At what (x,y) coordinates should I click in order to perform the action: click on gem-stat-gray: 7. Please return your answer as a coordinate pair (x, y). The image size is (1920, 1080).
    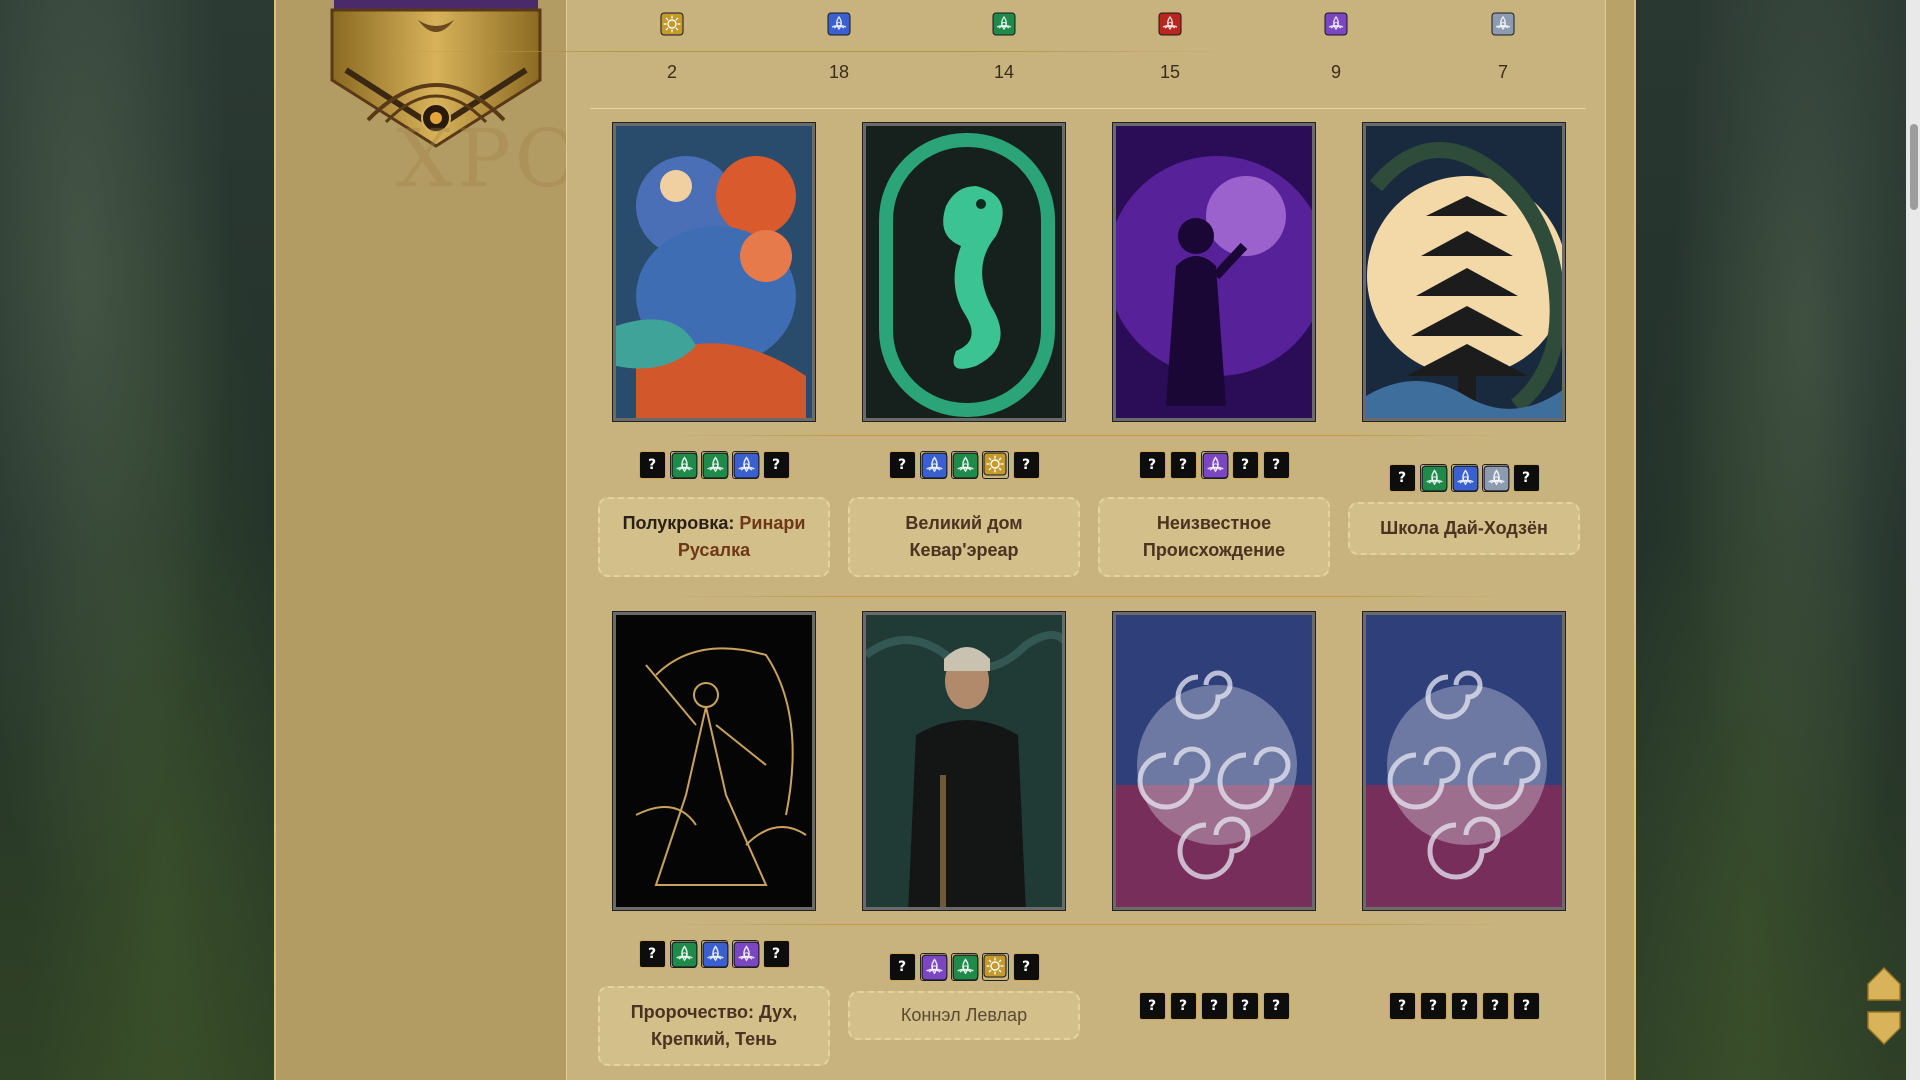
    Looking at the image, I should click on (1503, 47).